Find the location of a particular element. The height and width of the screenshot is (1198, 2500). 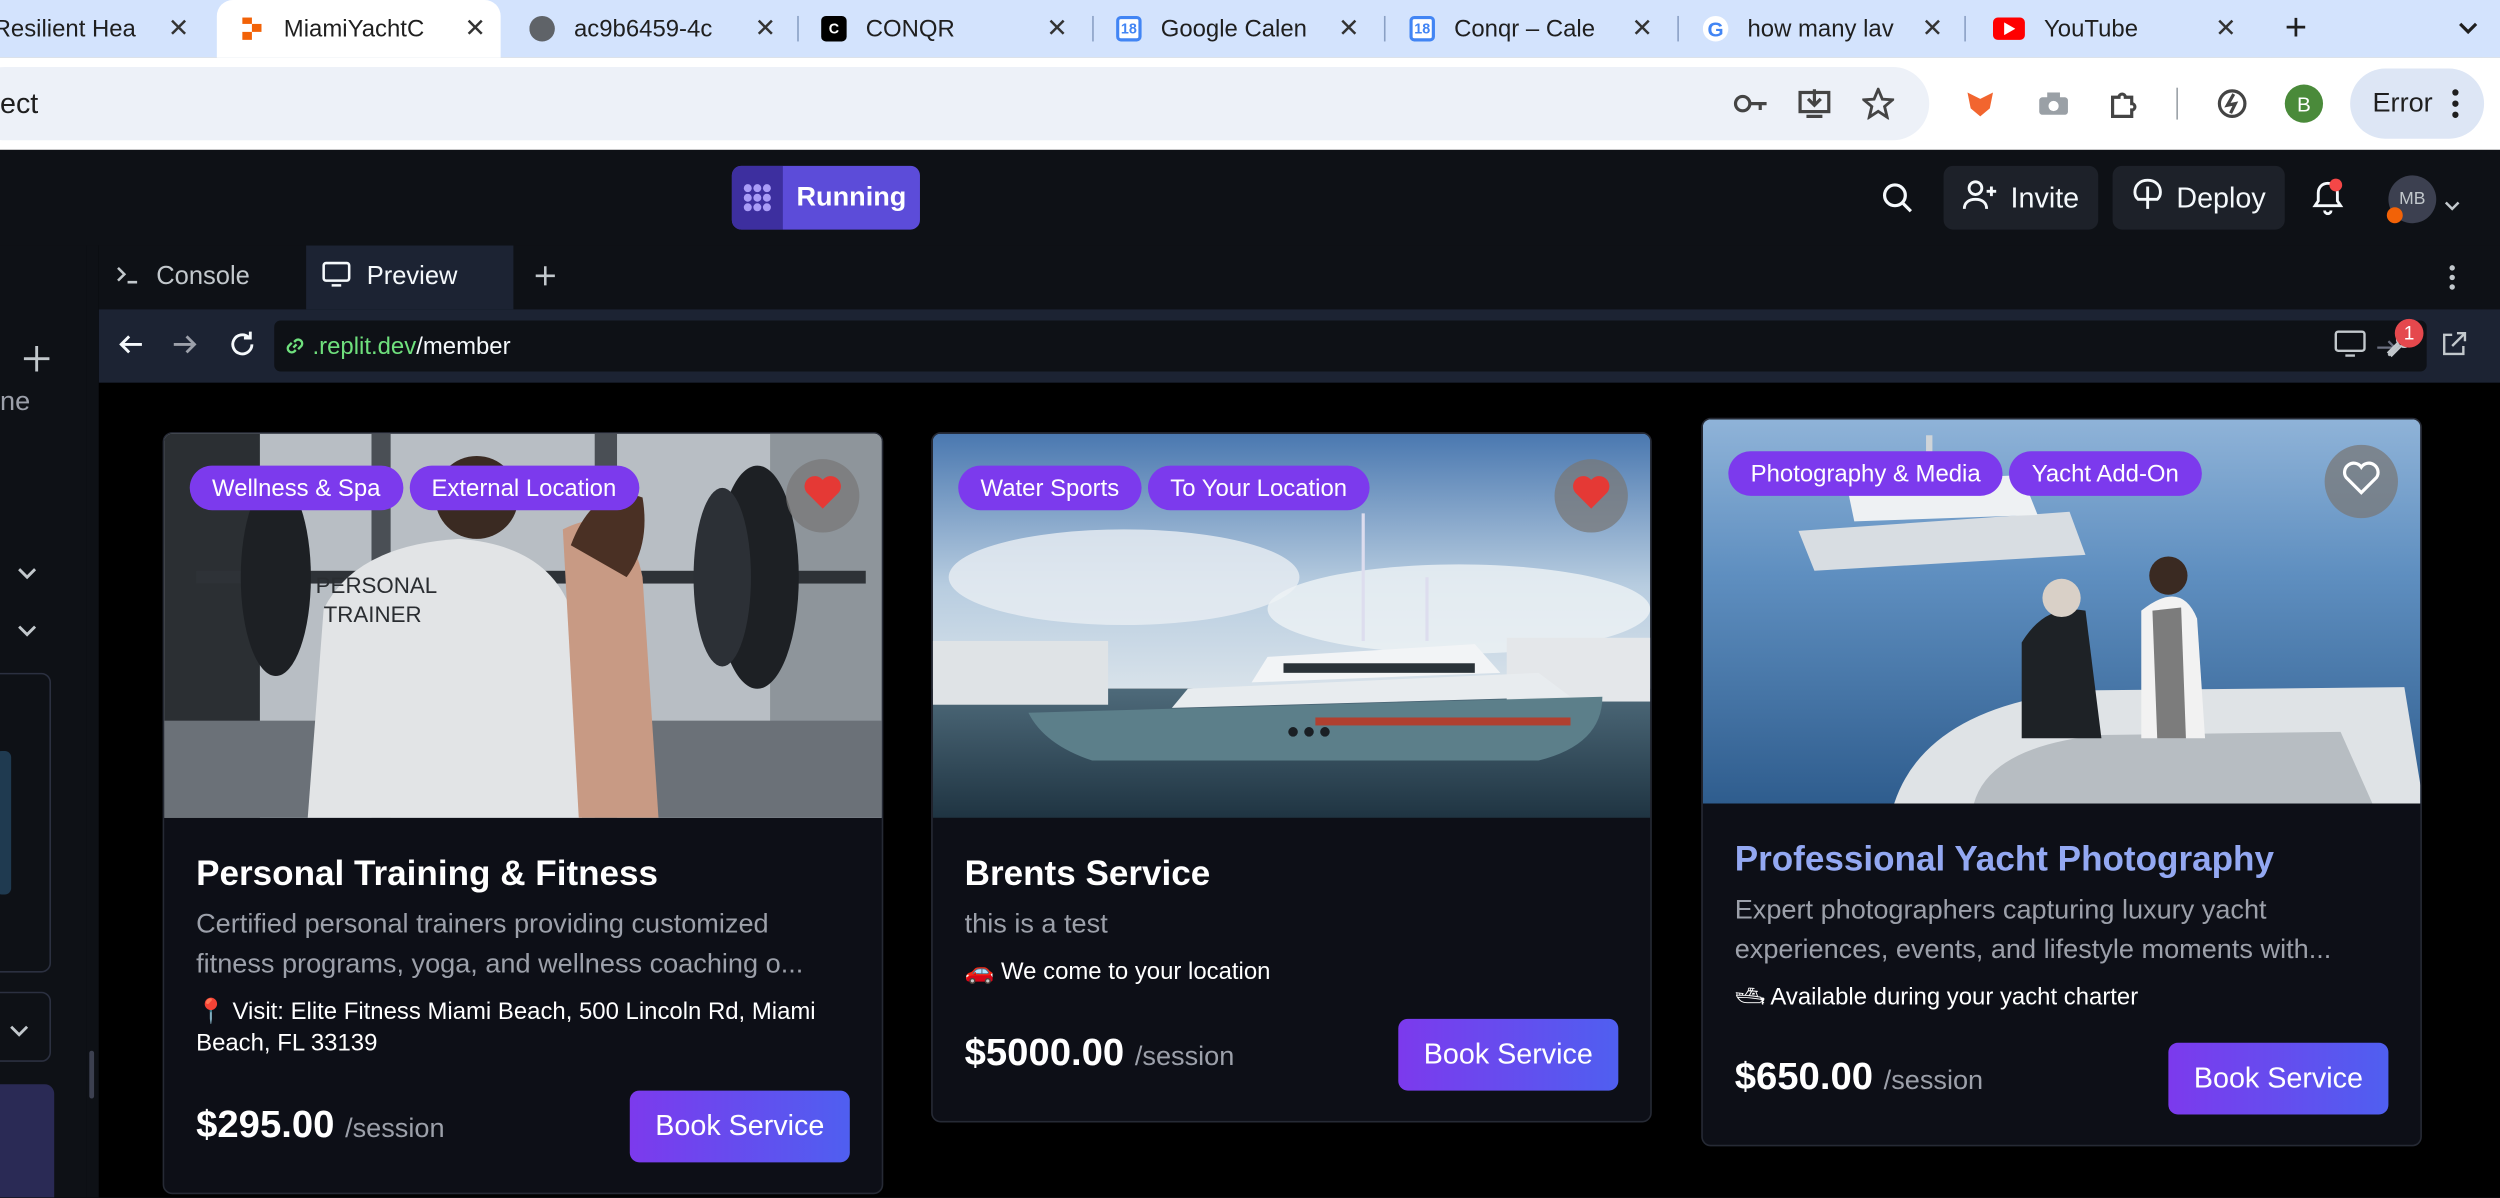

extensions-puzzle-icon is located at coordinates (2124, 103).